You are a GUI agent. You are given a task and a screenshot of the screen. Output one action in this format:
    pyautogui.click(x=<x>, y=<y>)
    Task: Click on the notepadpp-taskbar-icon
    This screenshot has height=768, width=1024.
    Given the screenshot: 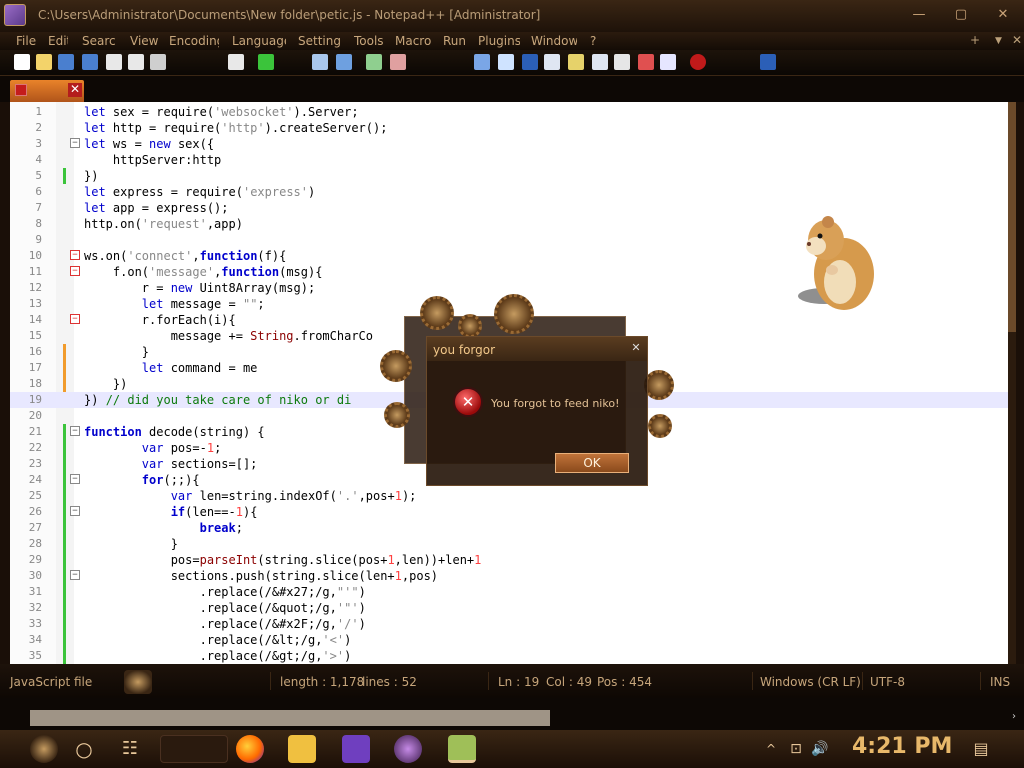 What is the action you would take?
    pyautogui.click(x=462, y=749)
    